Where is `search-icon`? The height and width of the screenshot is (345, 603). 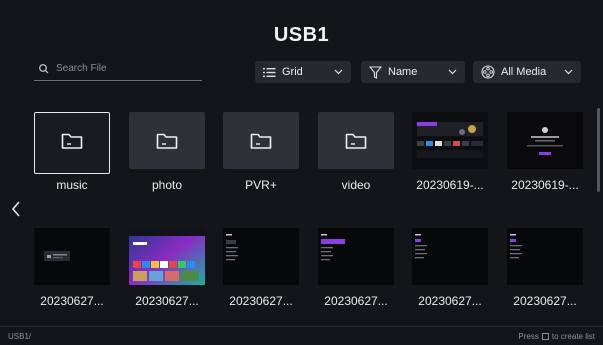 search-icon is located at coordinates (44, 69).